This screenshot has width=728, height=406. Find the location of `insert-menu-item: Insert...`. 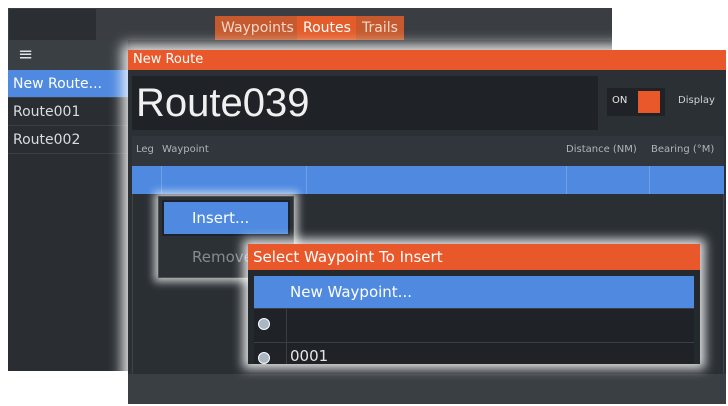

insert-menu-item: Insert... is located at coordinates (226, 218).